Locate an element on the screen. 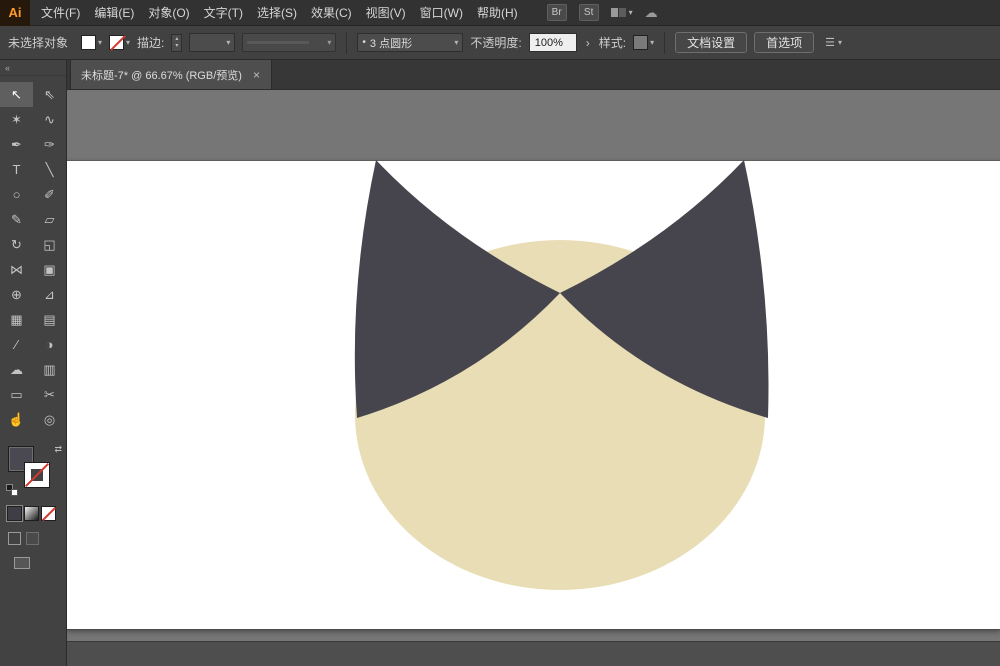 This screenshot has width=1000, height=666. menu-item: 文字(T) is located at coordinates (223, 13).